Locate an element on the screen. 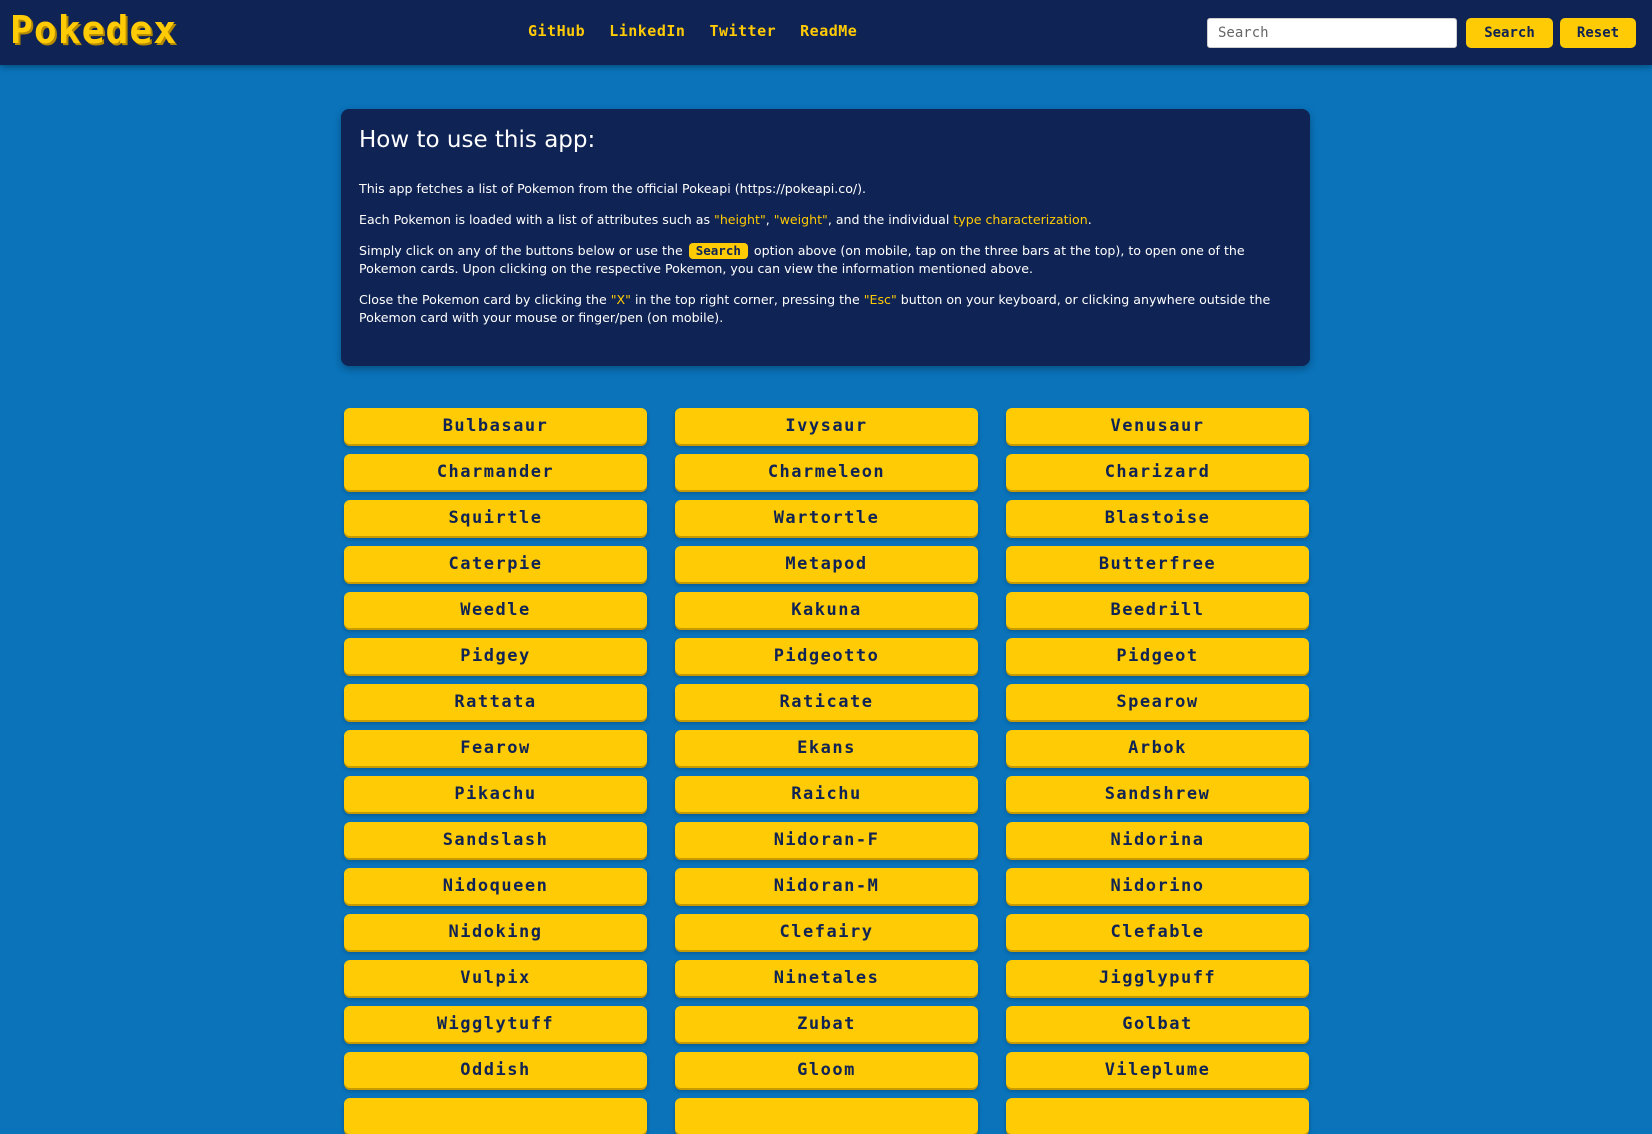 This screenshot has height=1134, width=1652. pokemon-button: Kakuna is located at coordinates (826, 610).